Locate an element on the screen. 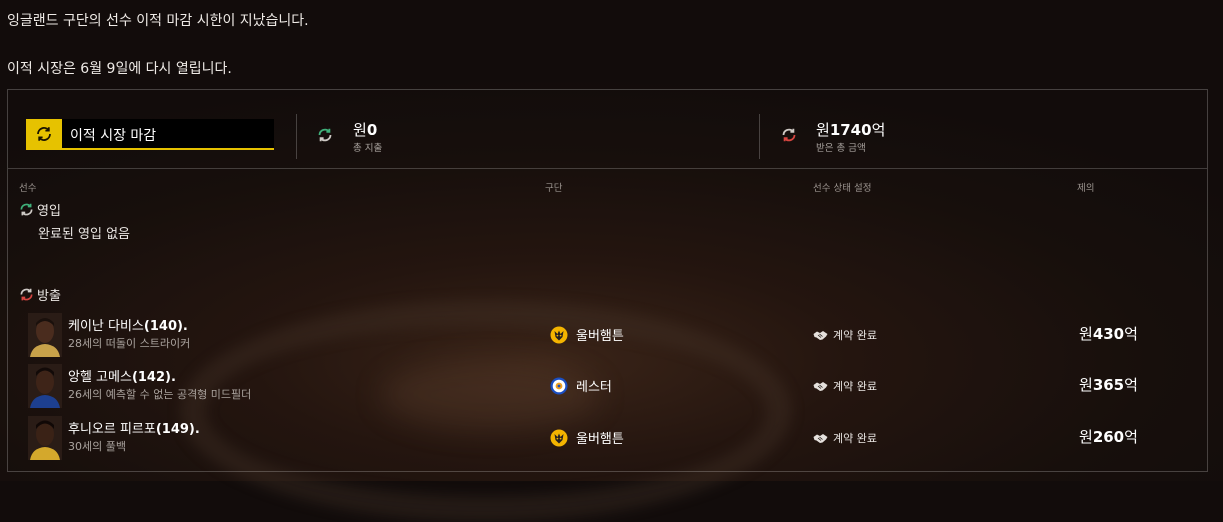 This screenshot has width=1223, height=522. total-received-value: 원1740억 is located at coordinates (851, 130).